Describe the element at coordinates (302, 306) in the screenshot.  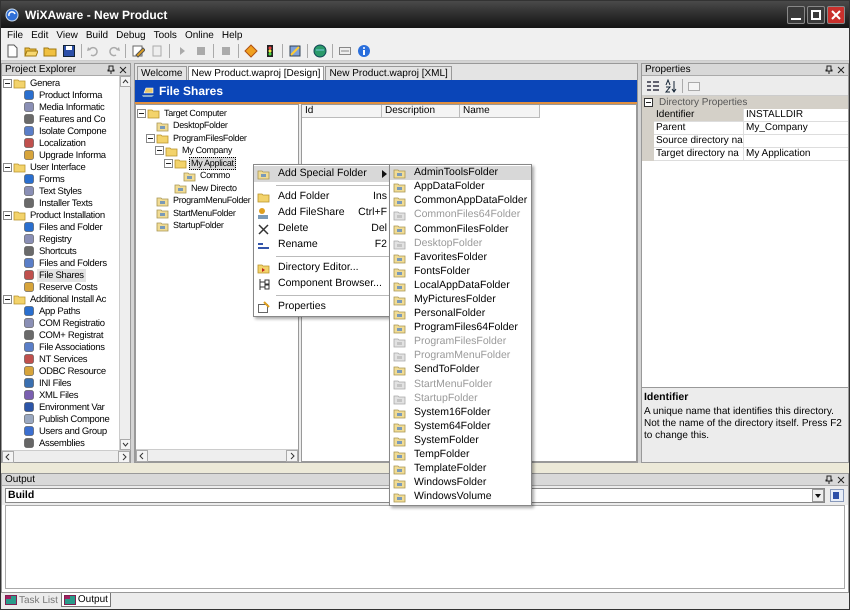
I see `menu-item-label: Properties` at that location.